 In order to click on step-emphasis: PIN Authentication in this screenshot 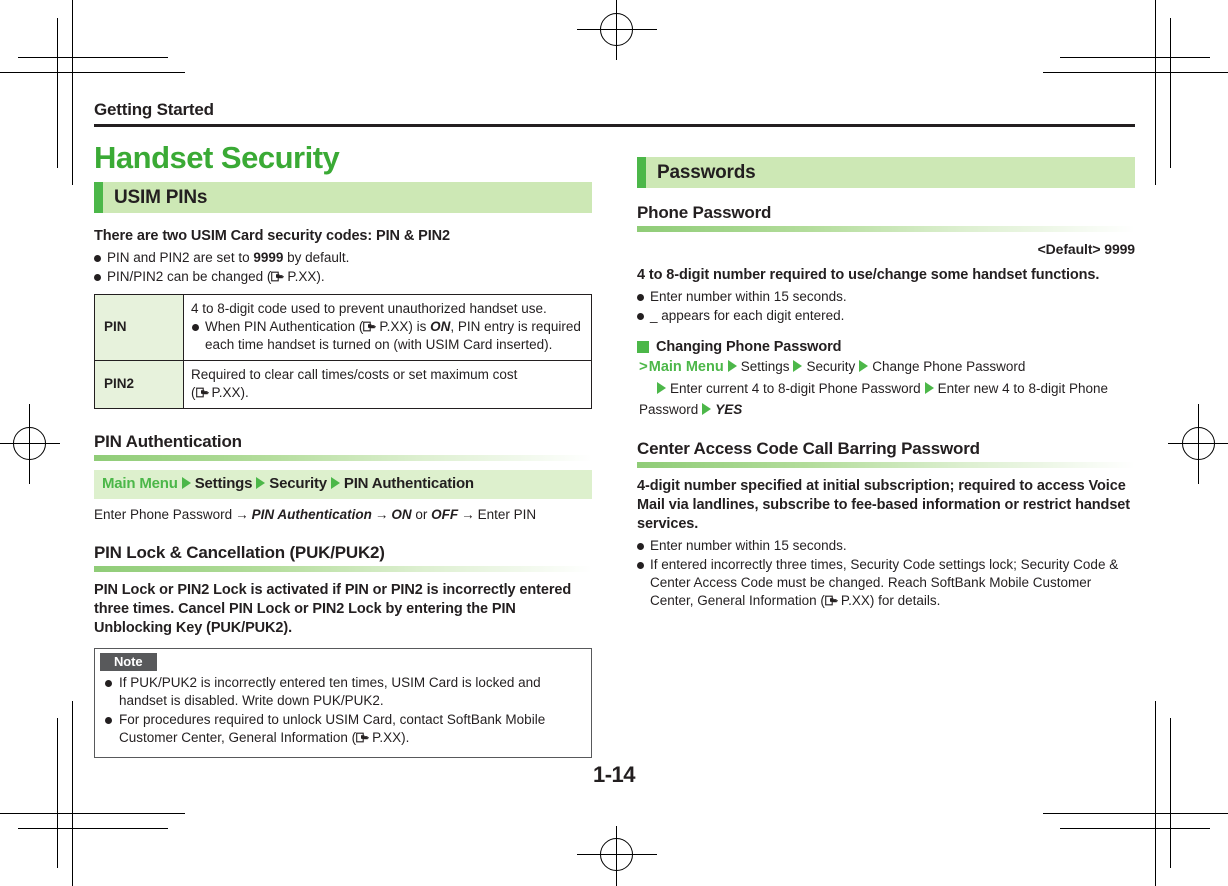, I will do `click(311, 514)`.